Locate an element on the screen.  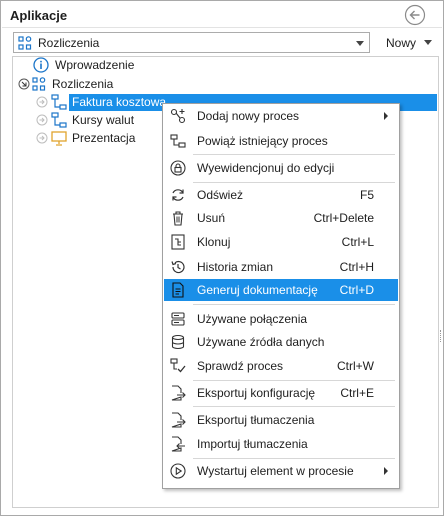
menu-item-shortcut: Ctrl+L is located at coordinates (357, 242).